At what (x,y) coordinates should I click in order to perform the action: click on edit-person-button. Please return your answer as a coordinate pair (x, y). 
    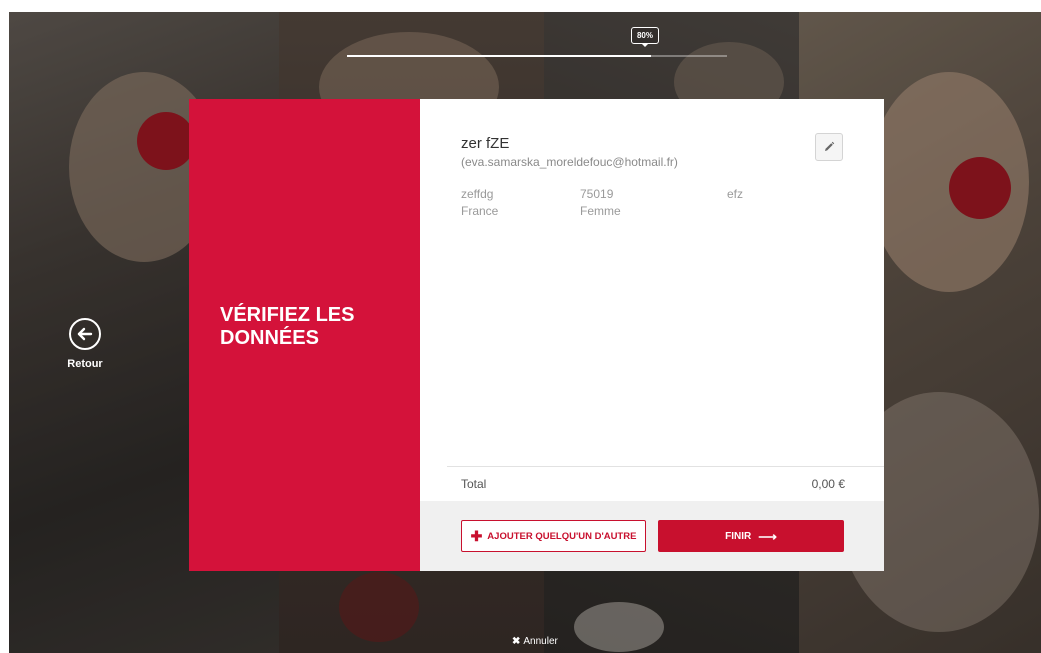
    Looking at the image, I should click on (829, 147).